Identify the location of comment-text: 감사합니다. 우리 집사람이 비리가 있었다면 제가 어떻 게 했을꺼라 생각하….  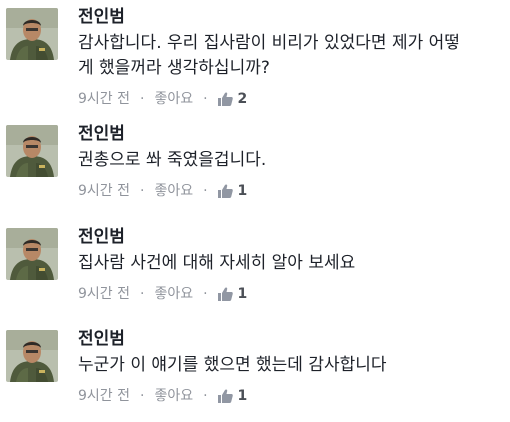
(269, 55).